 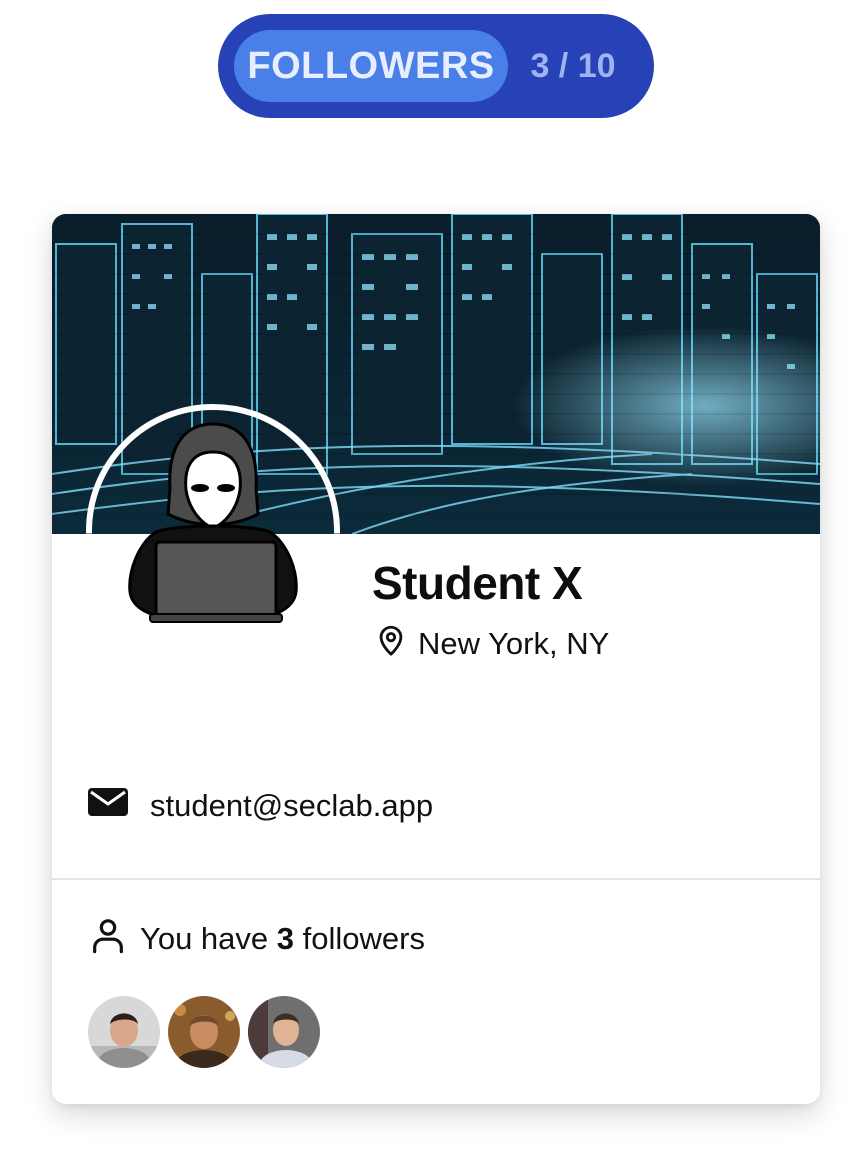 What do you see at coordinates (285, 938) in the screenshot?
I see `followers-count: 3` at bounding box center [285, 938].